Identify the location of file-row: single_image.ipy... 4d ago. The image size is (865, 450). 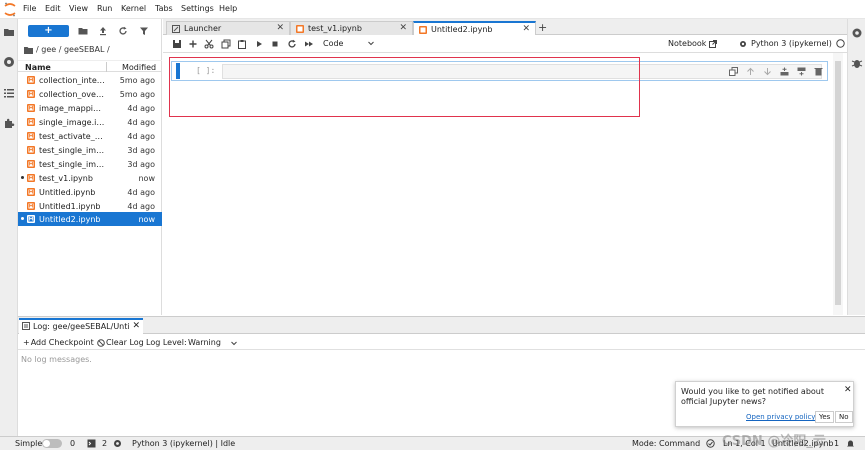
(90, 122).